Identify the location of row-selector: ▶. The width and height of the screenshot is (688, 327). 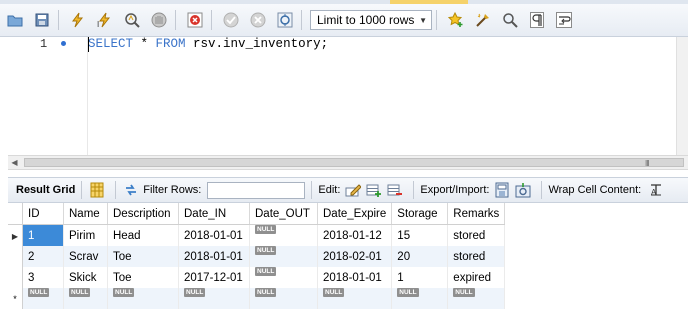
(15, 235).